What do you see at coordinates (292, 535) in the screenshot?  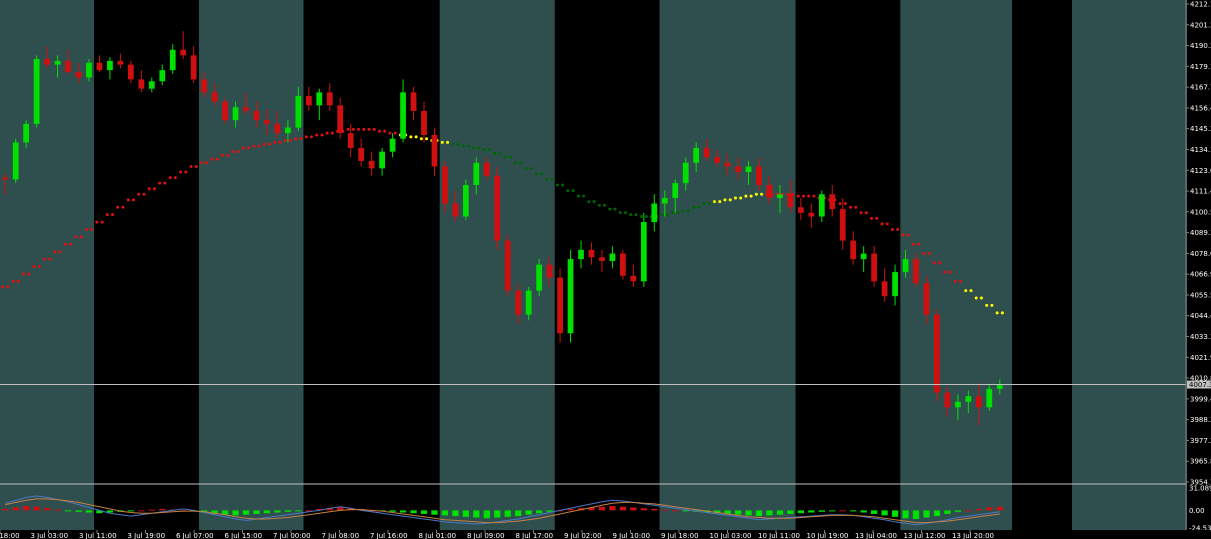 I see `time-tick-label: 7 Jul 00:00` at bounding box center [292, 535].